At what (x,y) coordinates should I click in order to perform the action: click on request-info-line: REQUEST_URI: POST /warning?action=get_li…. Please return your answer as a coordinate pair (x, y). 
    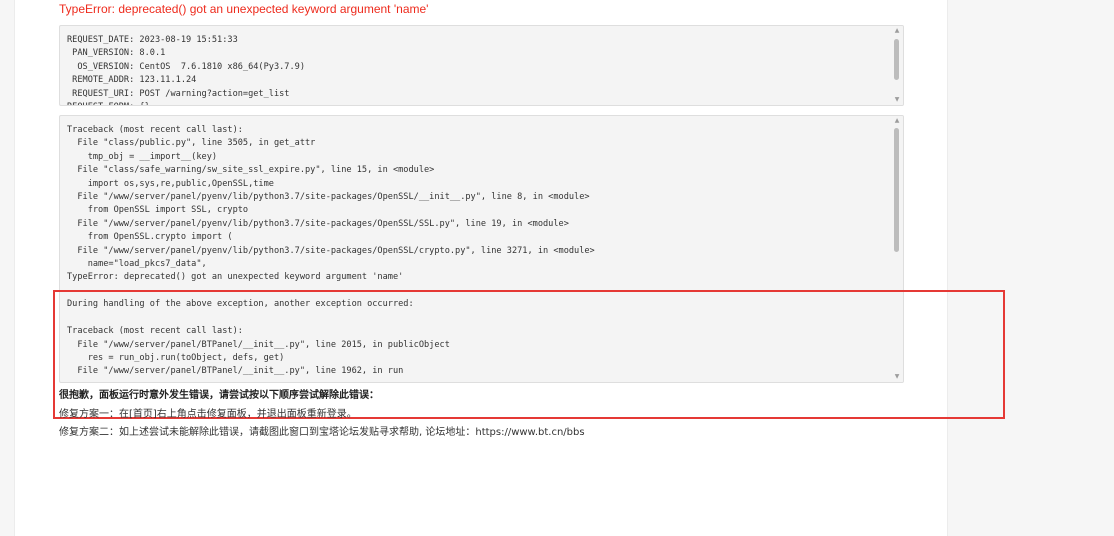
    Looking at the image, I should click on (178, 93).